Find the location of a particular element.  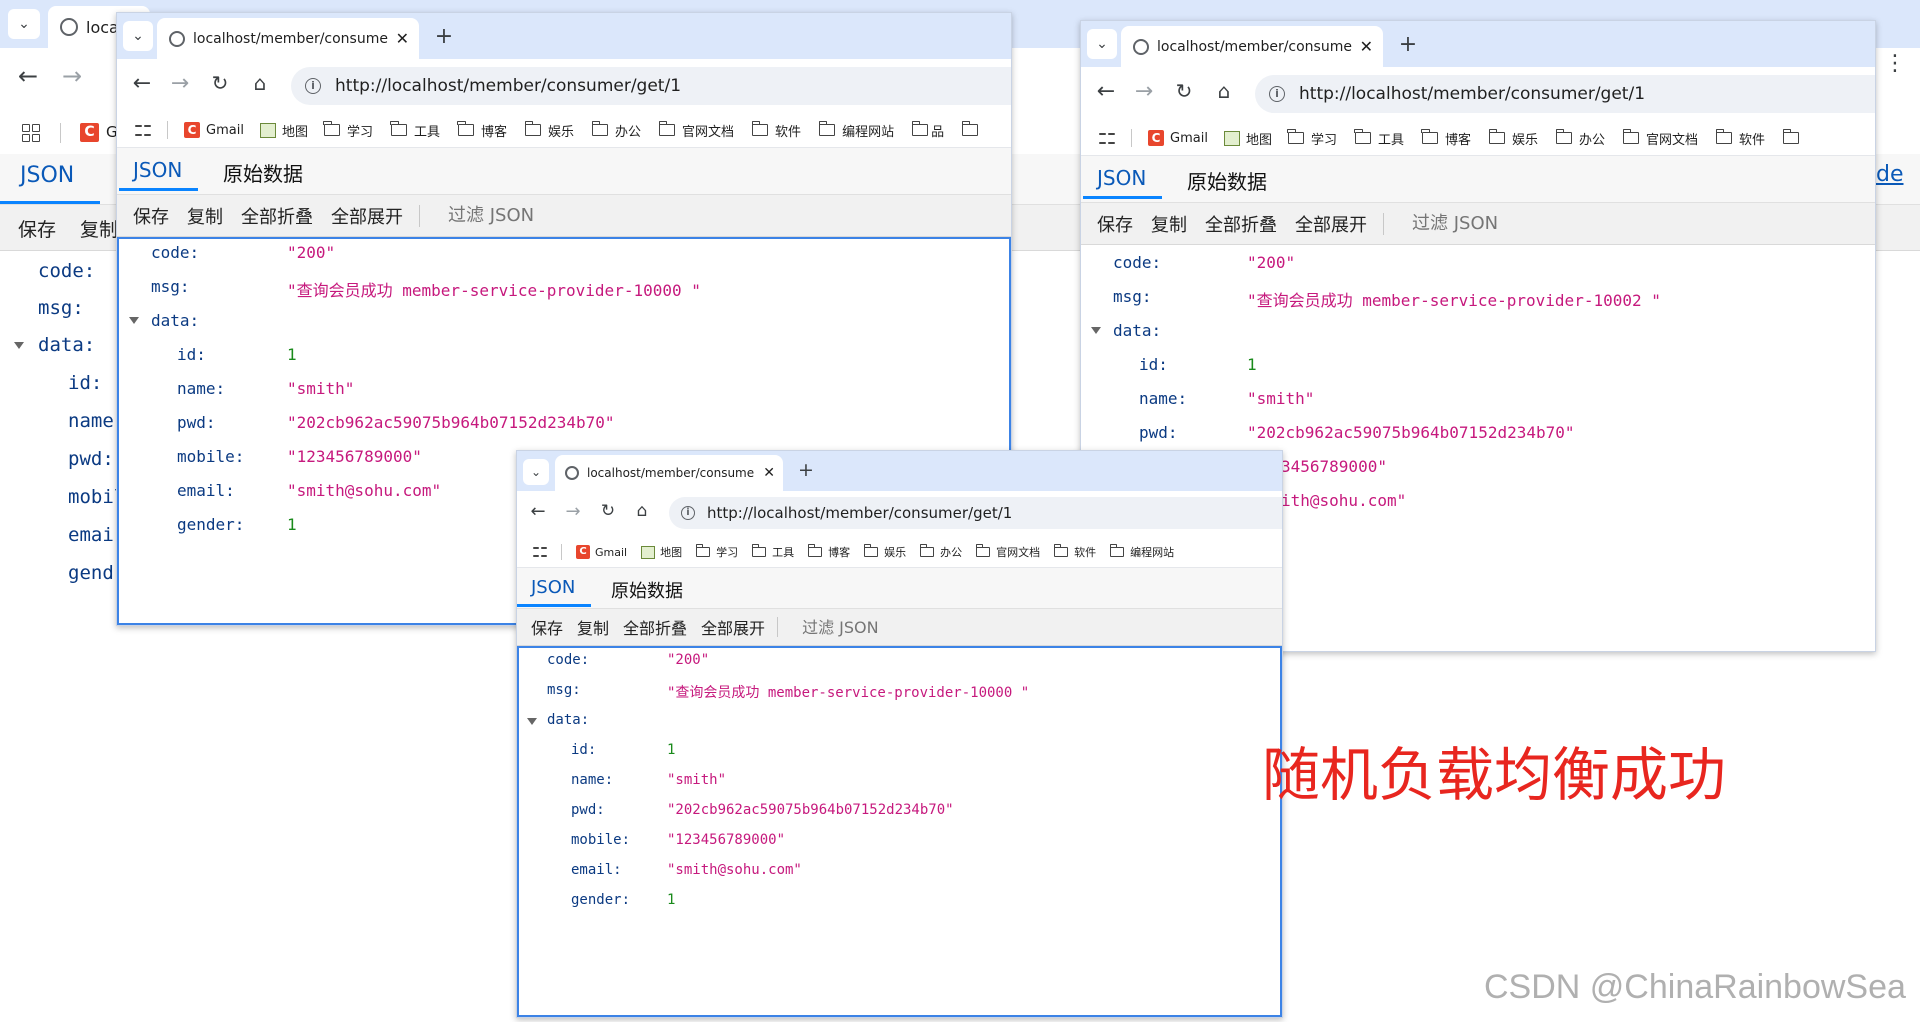

bookmark-map: 地图 is located at coordinates (661, 552).